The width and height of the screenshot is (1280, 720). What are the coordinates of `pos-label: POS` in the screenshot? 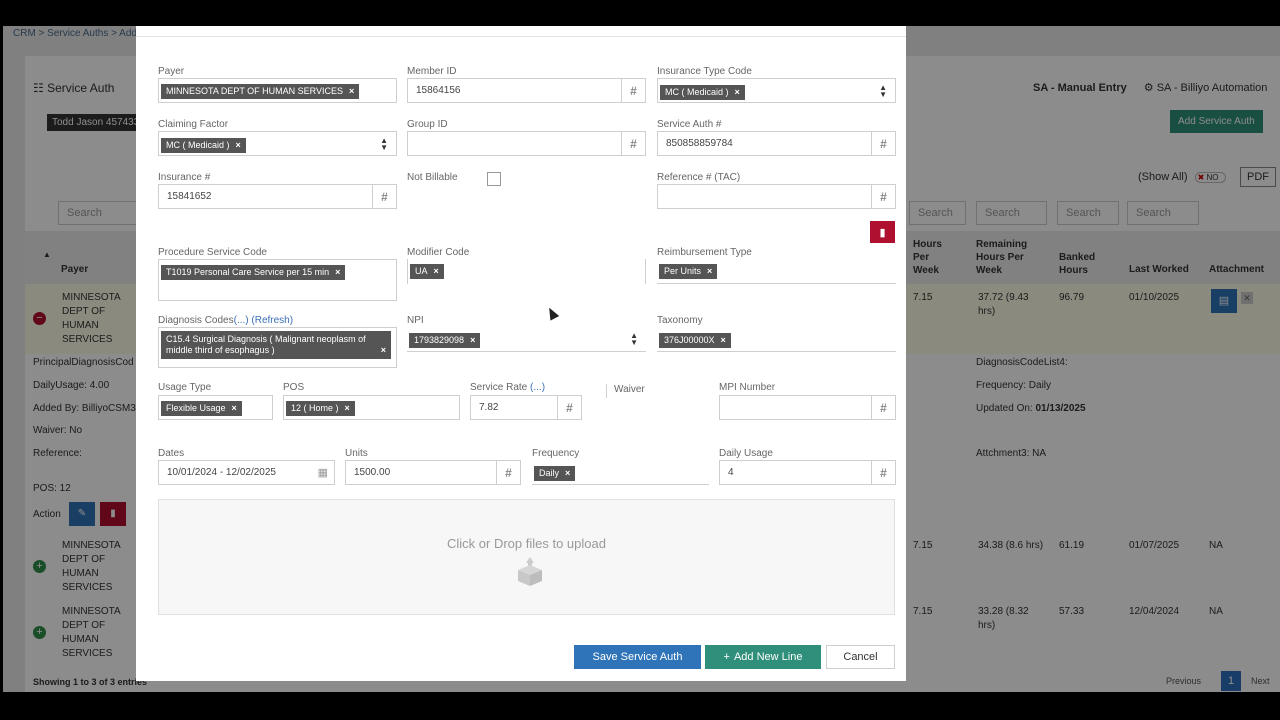 It's located at (294, 387).